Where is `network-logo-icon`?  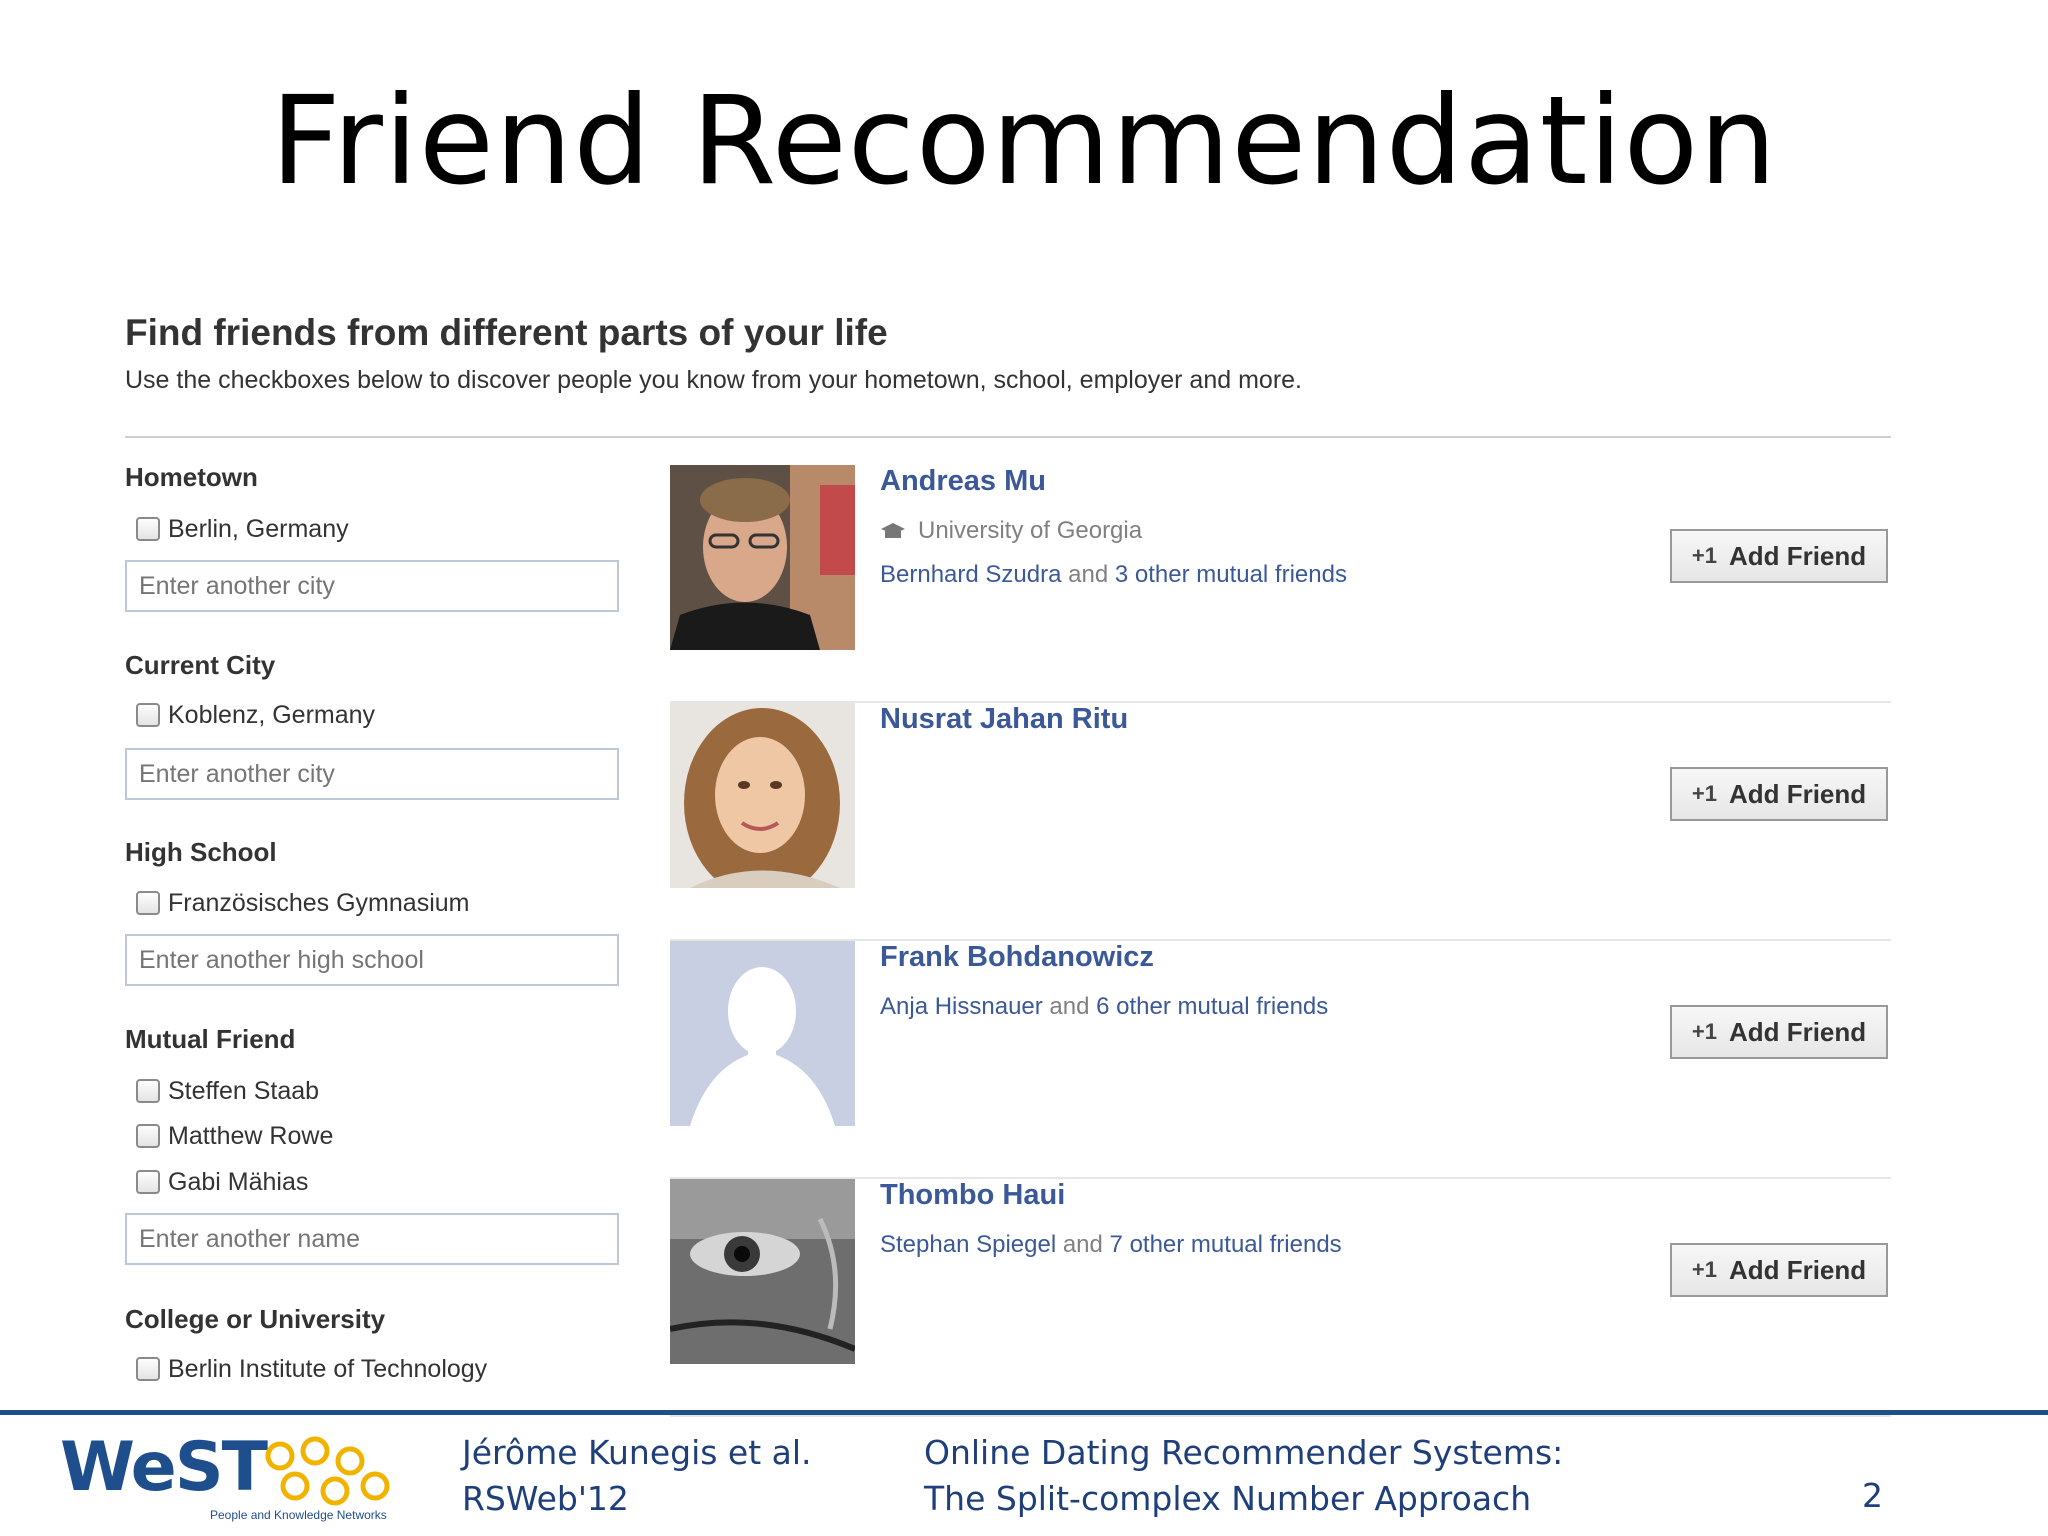 network-logo-icon is located at coordinates (327, 1471).